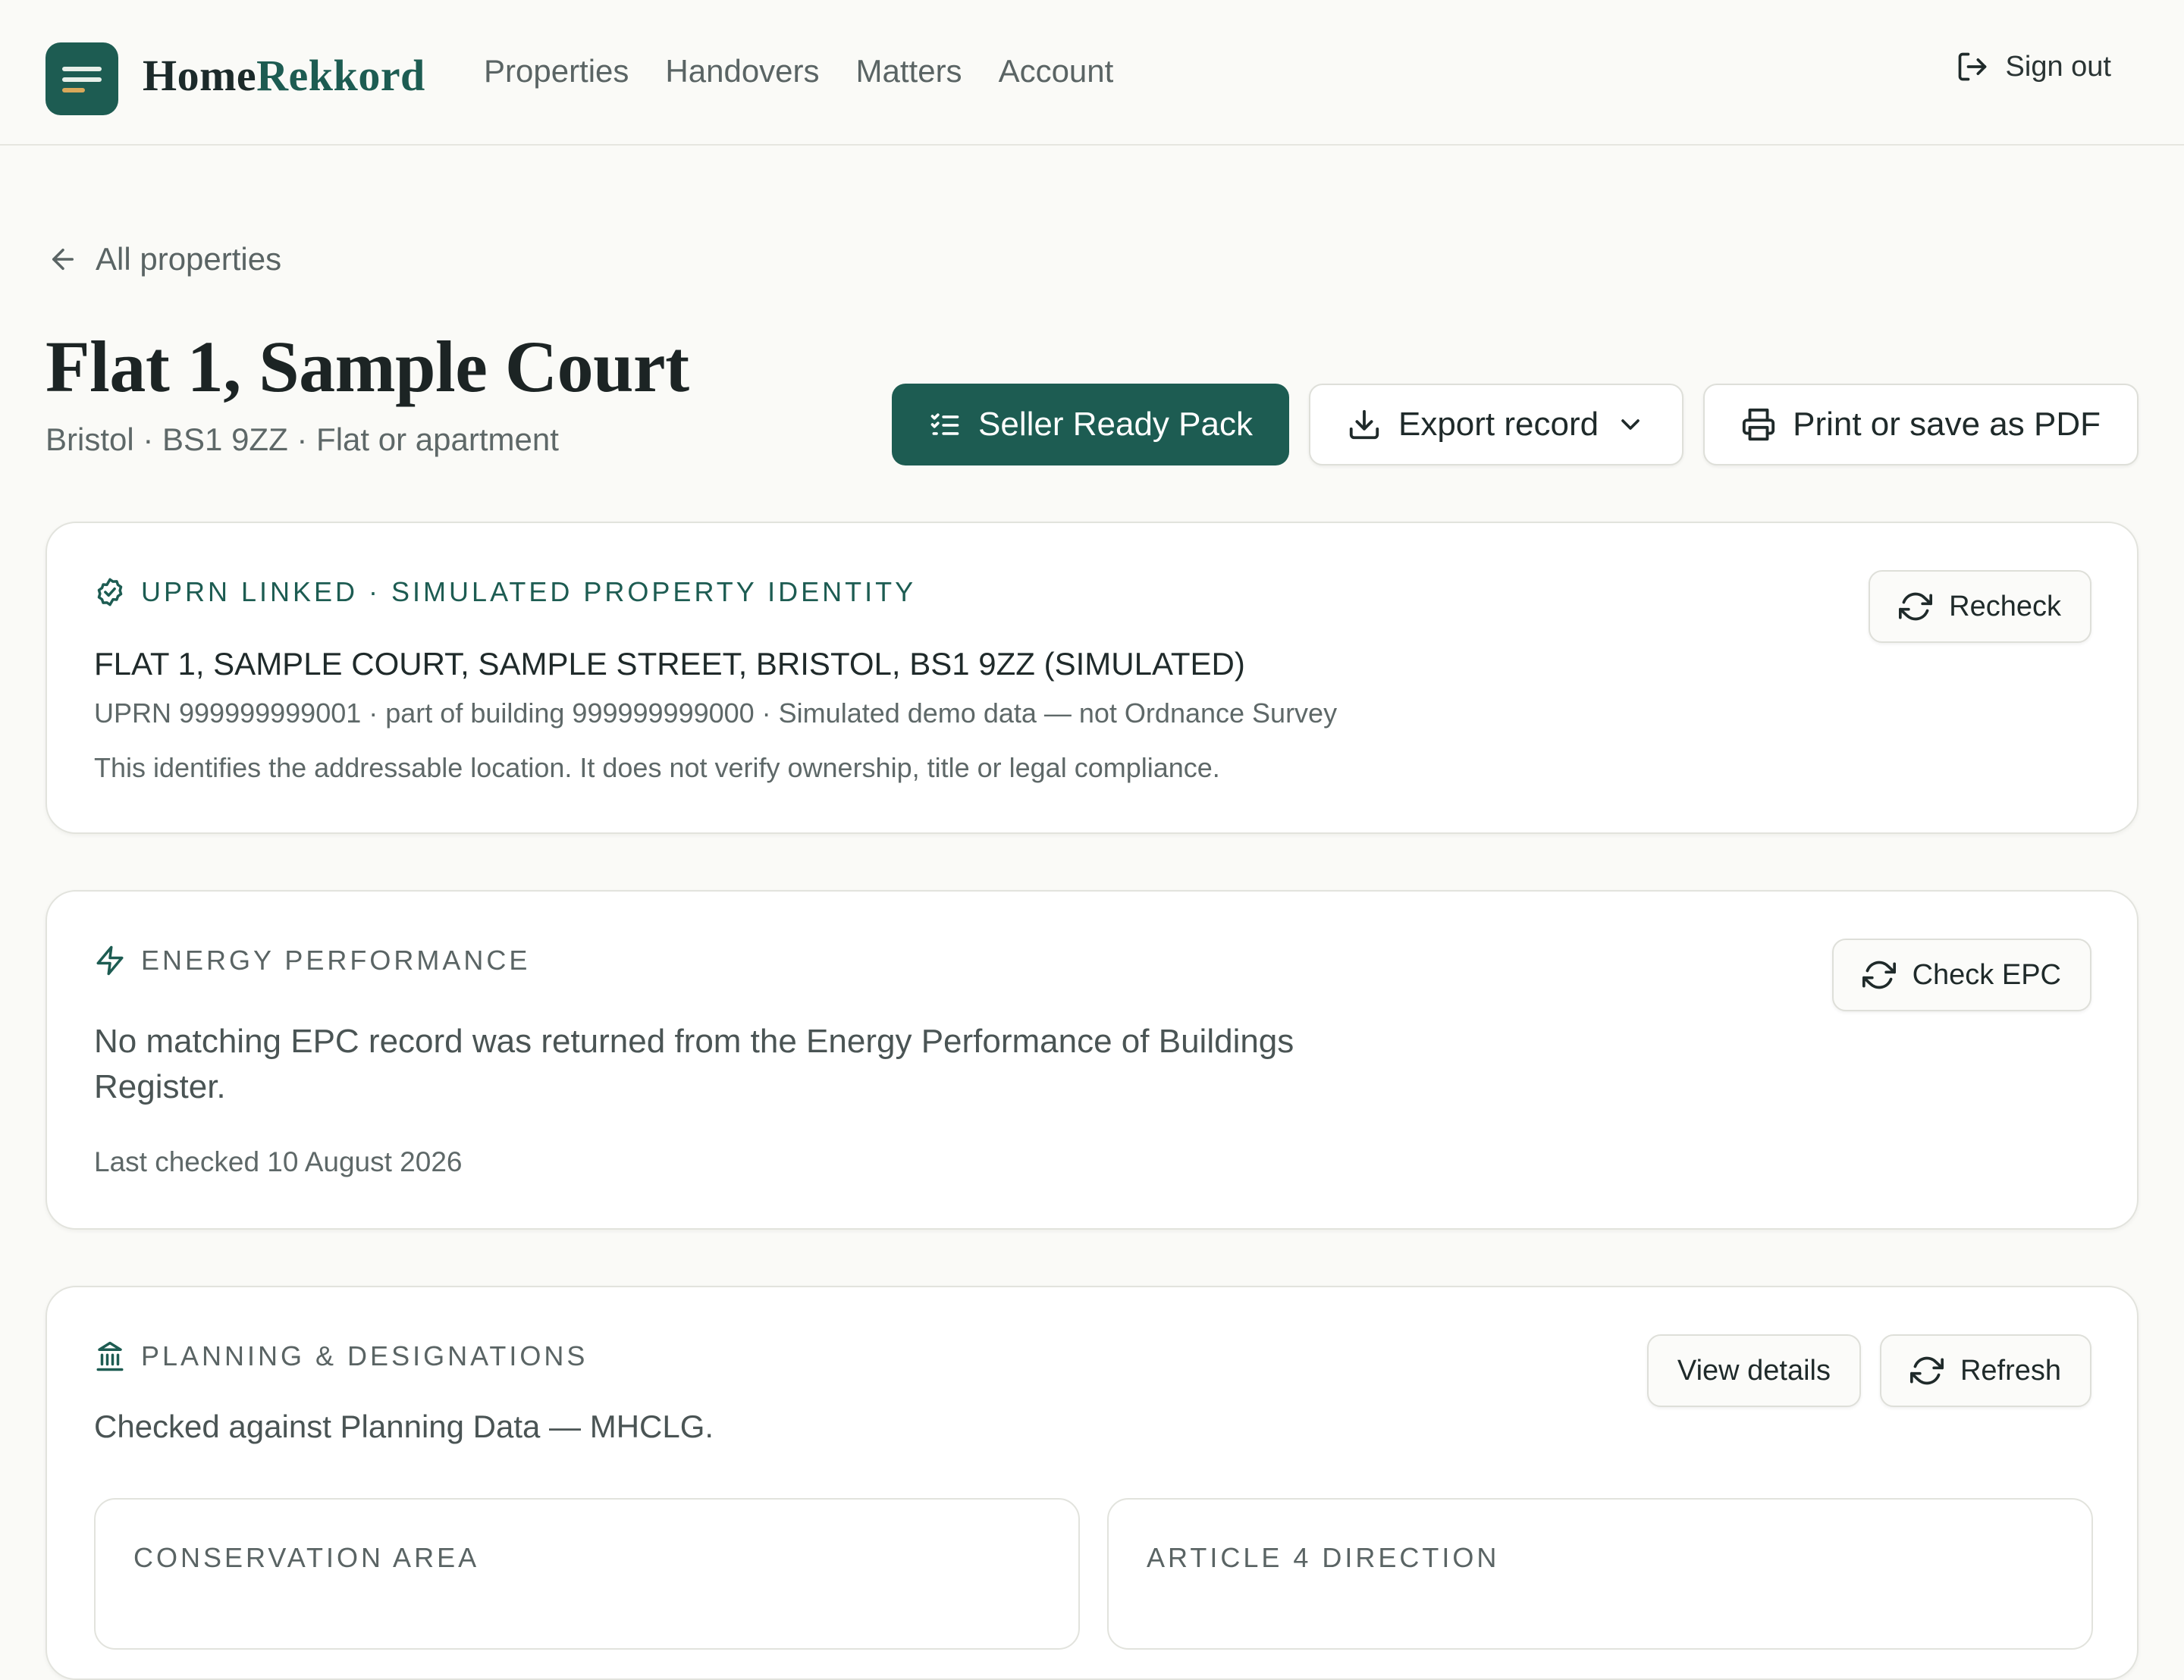  I want to click on recheck-label: Recheck, so click(2005, 606).